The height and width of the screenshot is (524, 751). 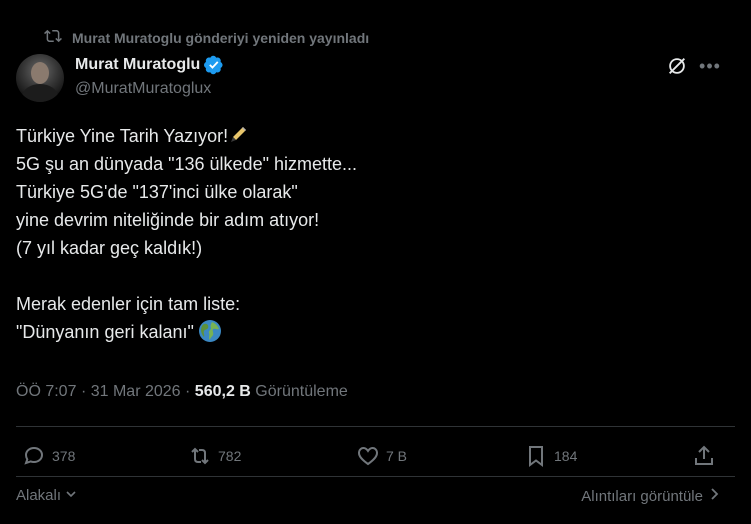 What do you see at coordinates (46, 391) in the screenshot?
I see `tweet-time: ÖÖ 7:07` at bounding box center [46, 391].